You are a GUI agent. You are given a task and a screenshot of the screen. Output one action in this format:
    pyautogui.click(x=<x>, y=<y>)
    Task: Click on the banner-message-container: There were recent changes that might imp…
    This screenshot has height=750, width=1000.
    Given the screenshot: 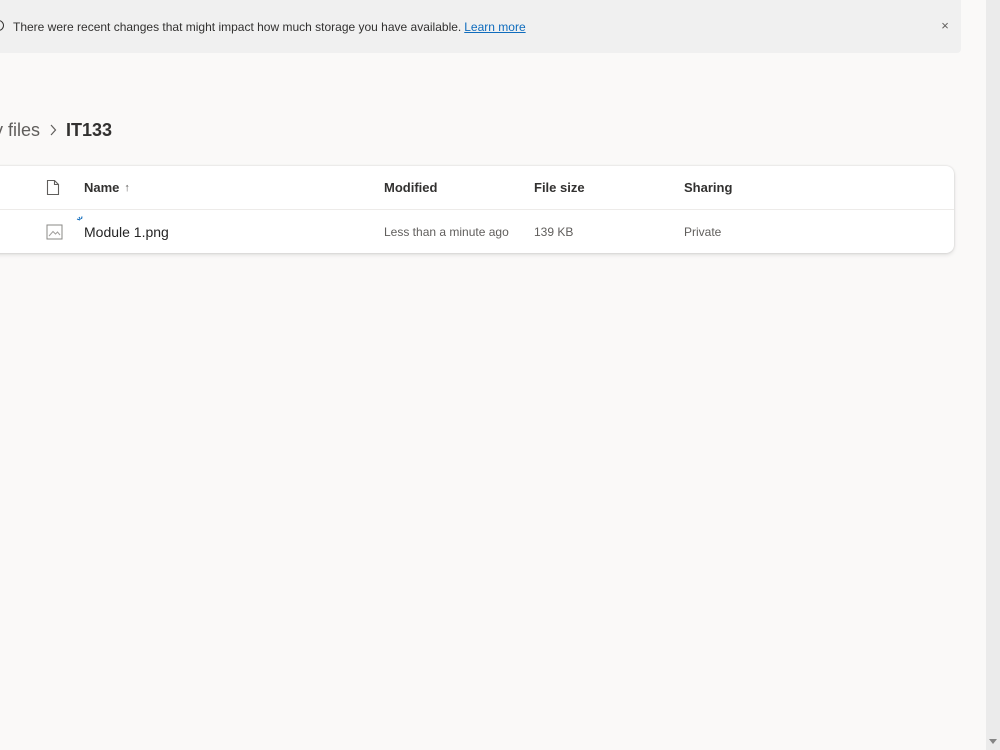 What is the action you would take?
    pyautogui.click(x=269, y=27)
    